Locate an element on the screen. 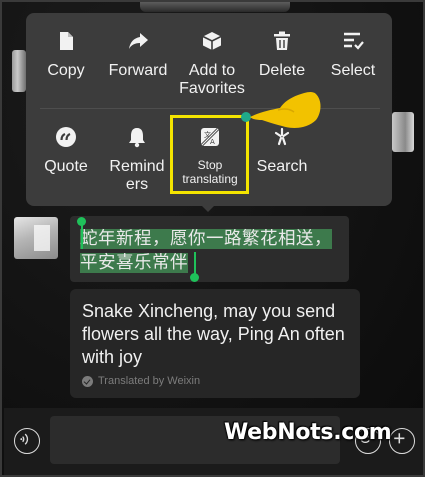  selected-text-line-2: 平安喜乐常伴 is located at coordinates (134, 263).